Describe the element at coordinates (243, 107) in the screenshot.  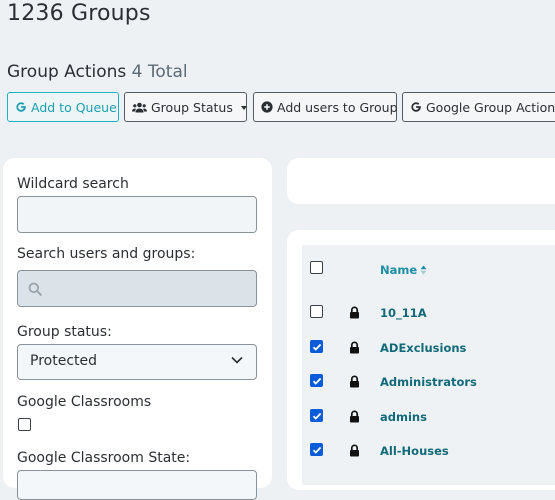
I see `caret-down-icon` at that location.